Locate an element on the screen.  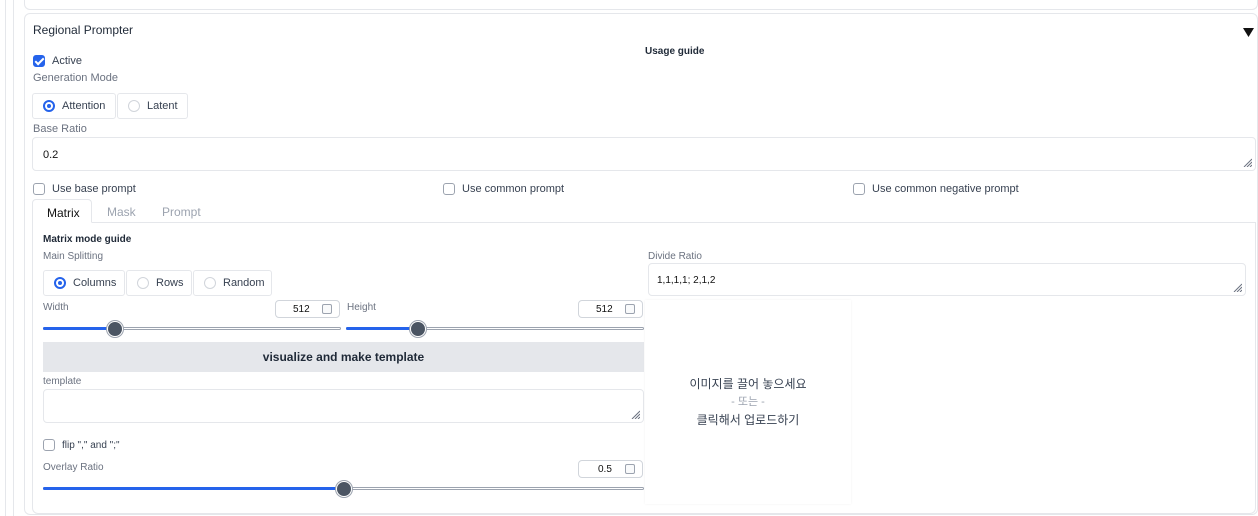
use-common-prompt-box is located at coordinates (449, 189).